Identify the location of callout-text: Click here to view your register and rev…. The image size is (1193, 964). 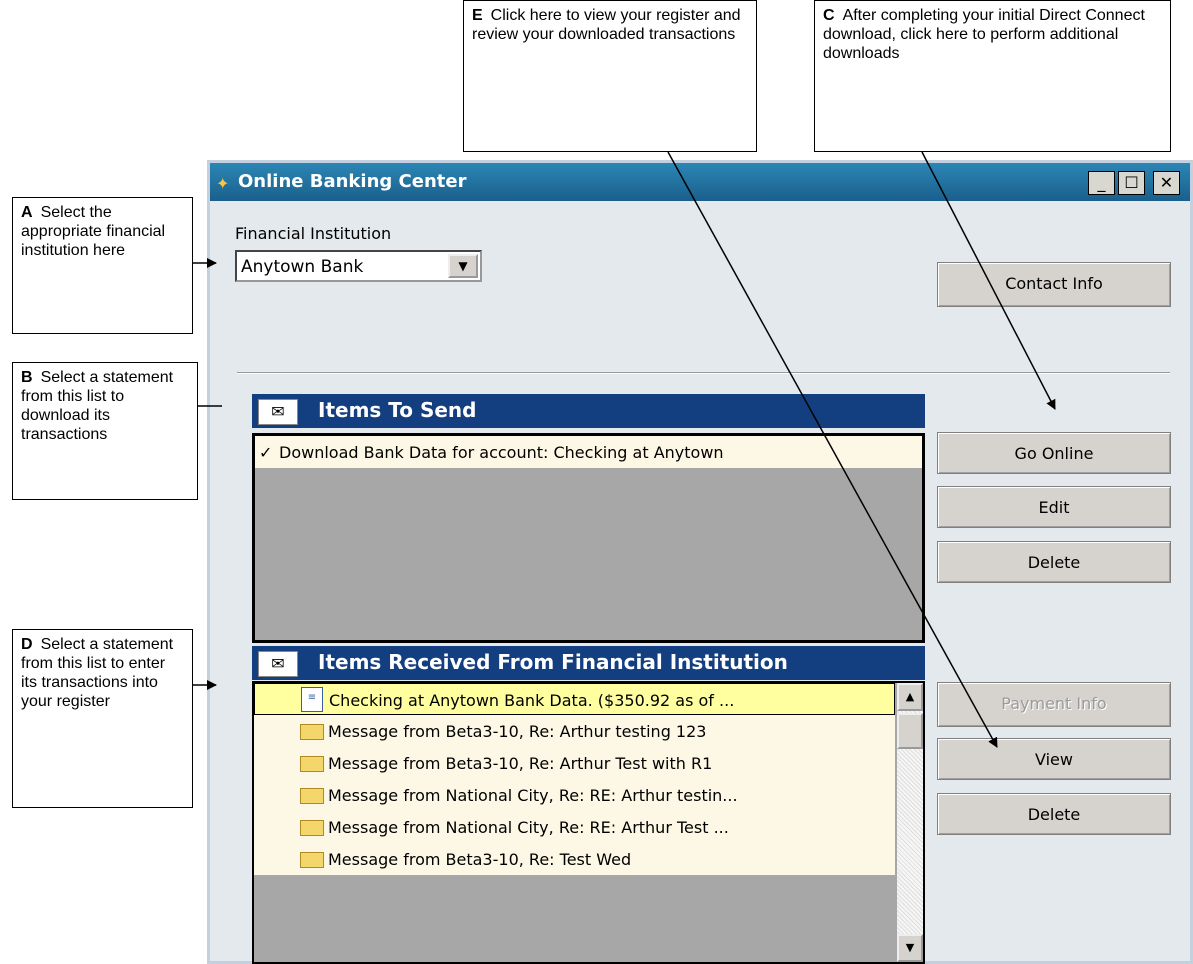
(606, 25).